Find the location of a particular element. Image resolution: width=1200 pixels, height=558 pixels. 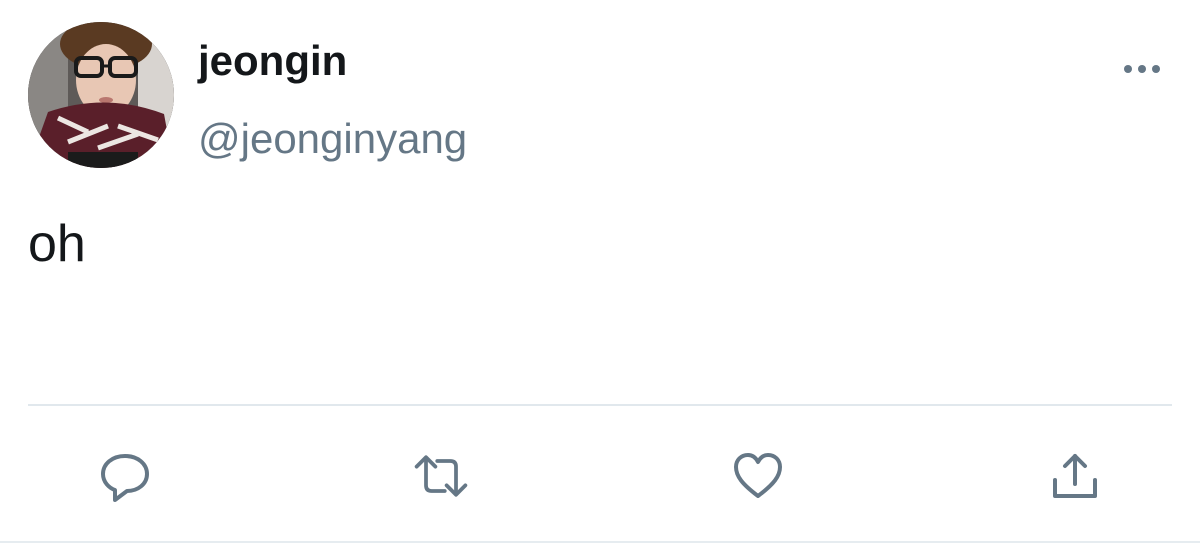

retweet-button is located at coordinates (441, 476).